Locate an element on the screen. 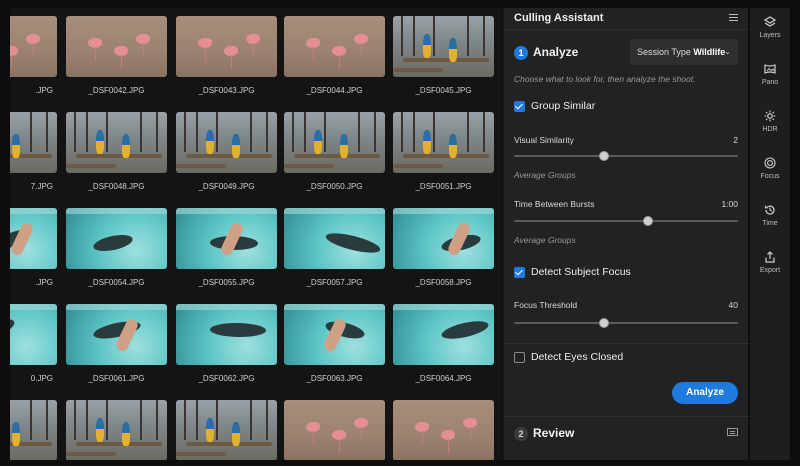 This screenshot has height=466, width=800. thumbnail-cell: _DSF0048.JPG is located at coordinates (118, 150).